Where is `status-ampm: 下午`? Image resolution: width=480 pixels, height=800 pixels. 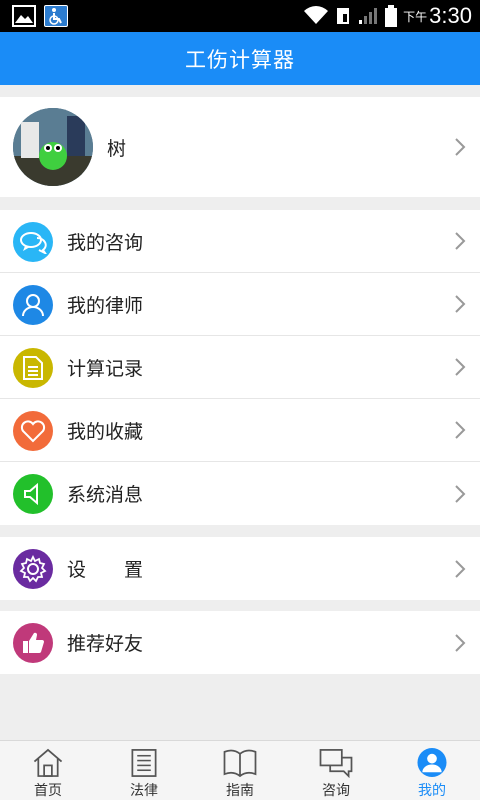
status-ampm: 下午 is located at coordinates (415, 16).